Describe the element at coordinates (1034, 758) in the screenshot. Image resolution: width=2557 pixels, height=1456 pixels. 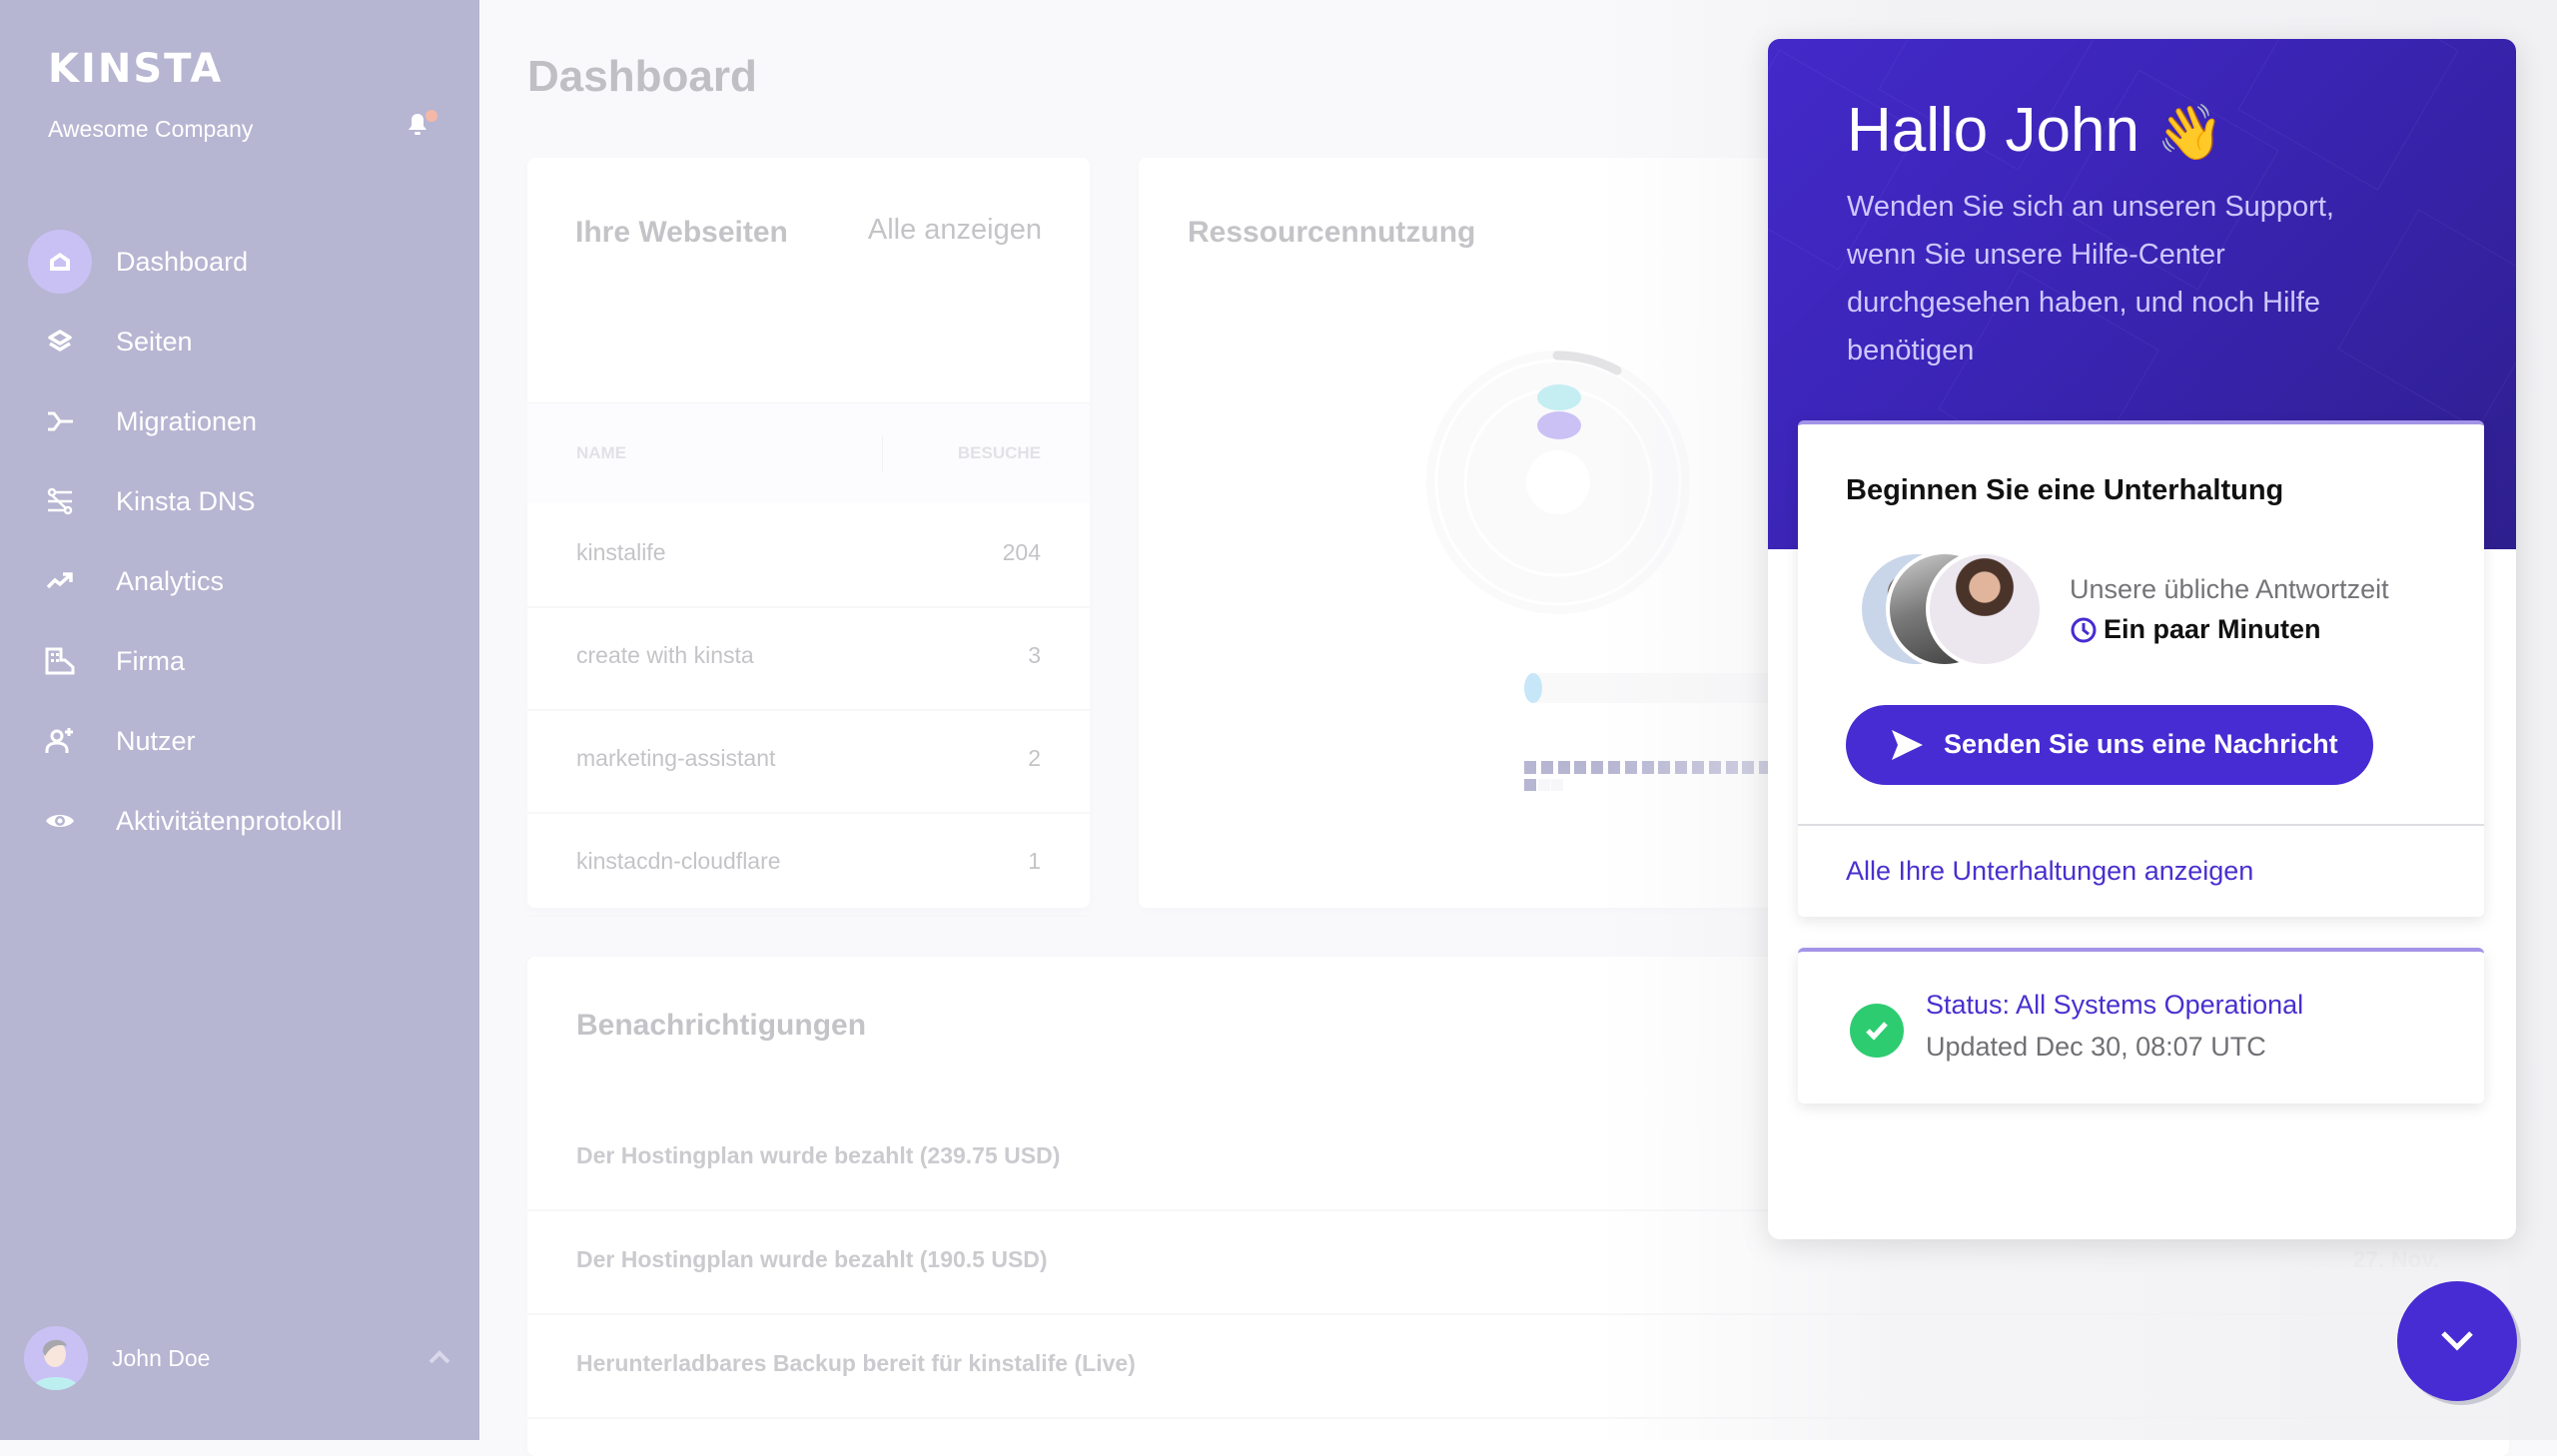
I see `site-visits: 2` at that location.